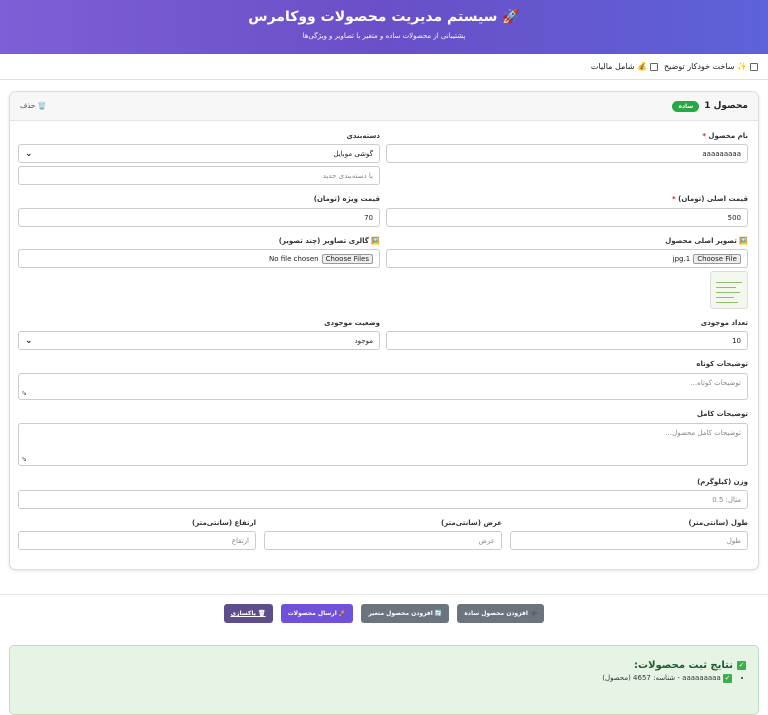  I want to click on weight-label: وزن (کیلوگرم), so click(722, 482).